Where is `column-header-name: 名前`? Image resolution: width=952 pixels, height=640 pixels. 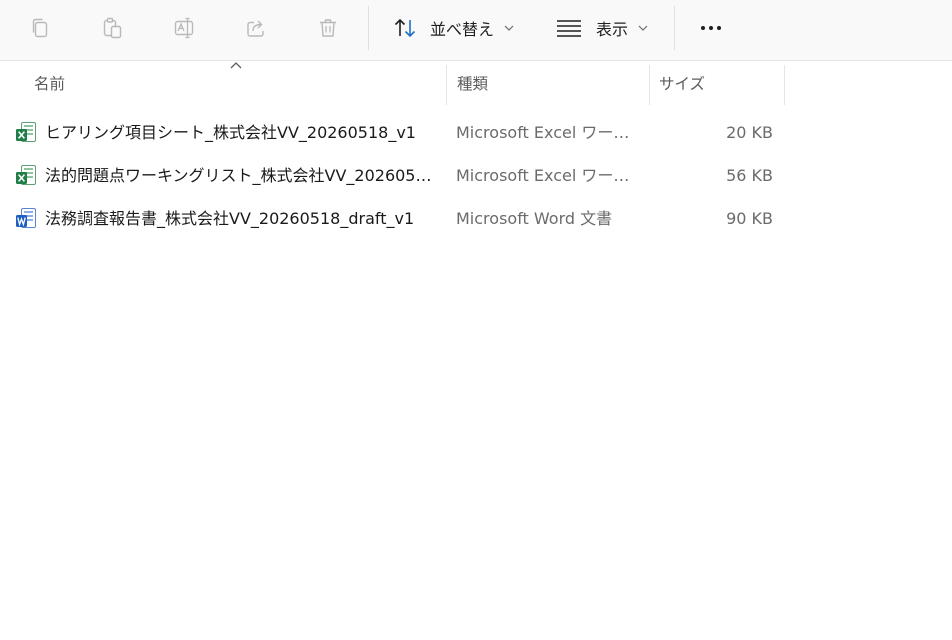 column-header-name: 名前 is located at coordinates (236, 83).